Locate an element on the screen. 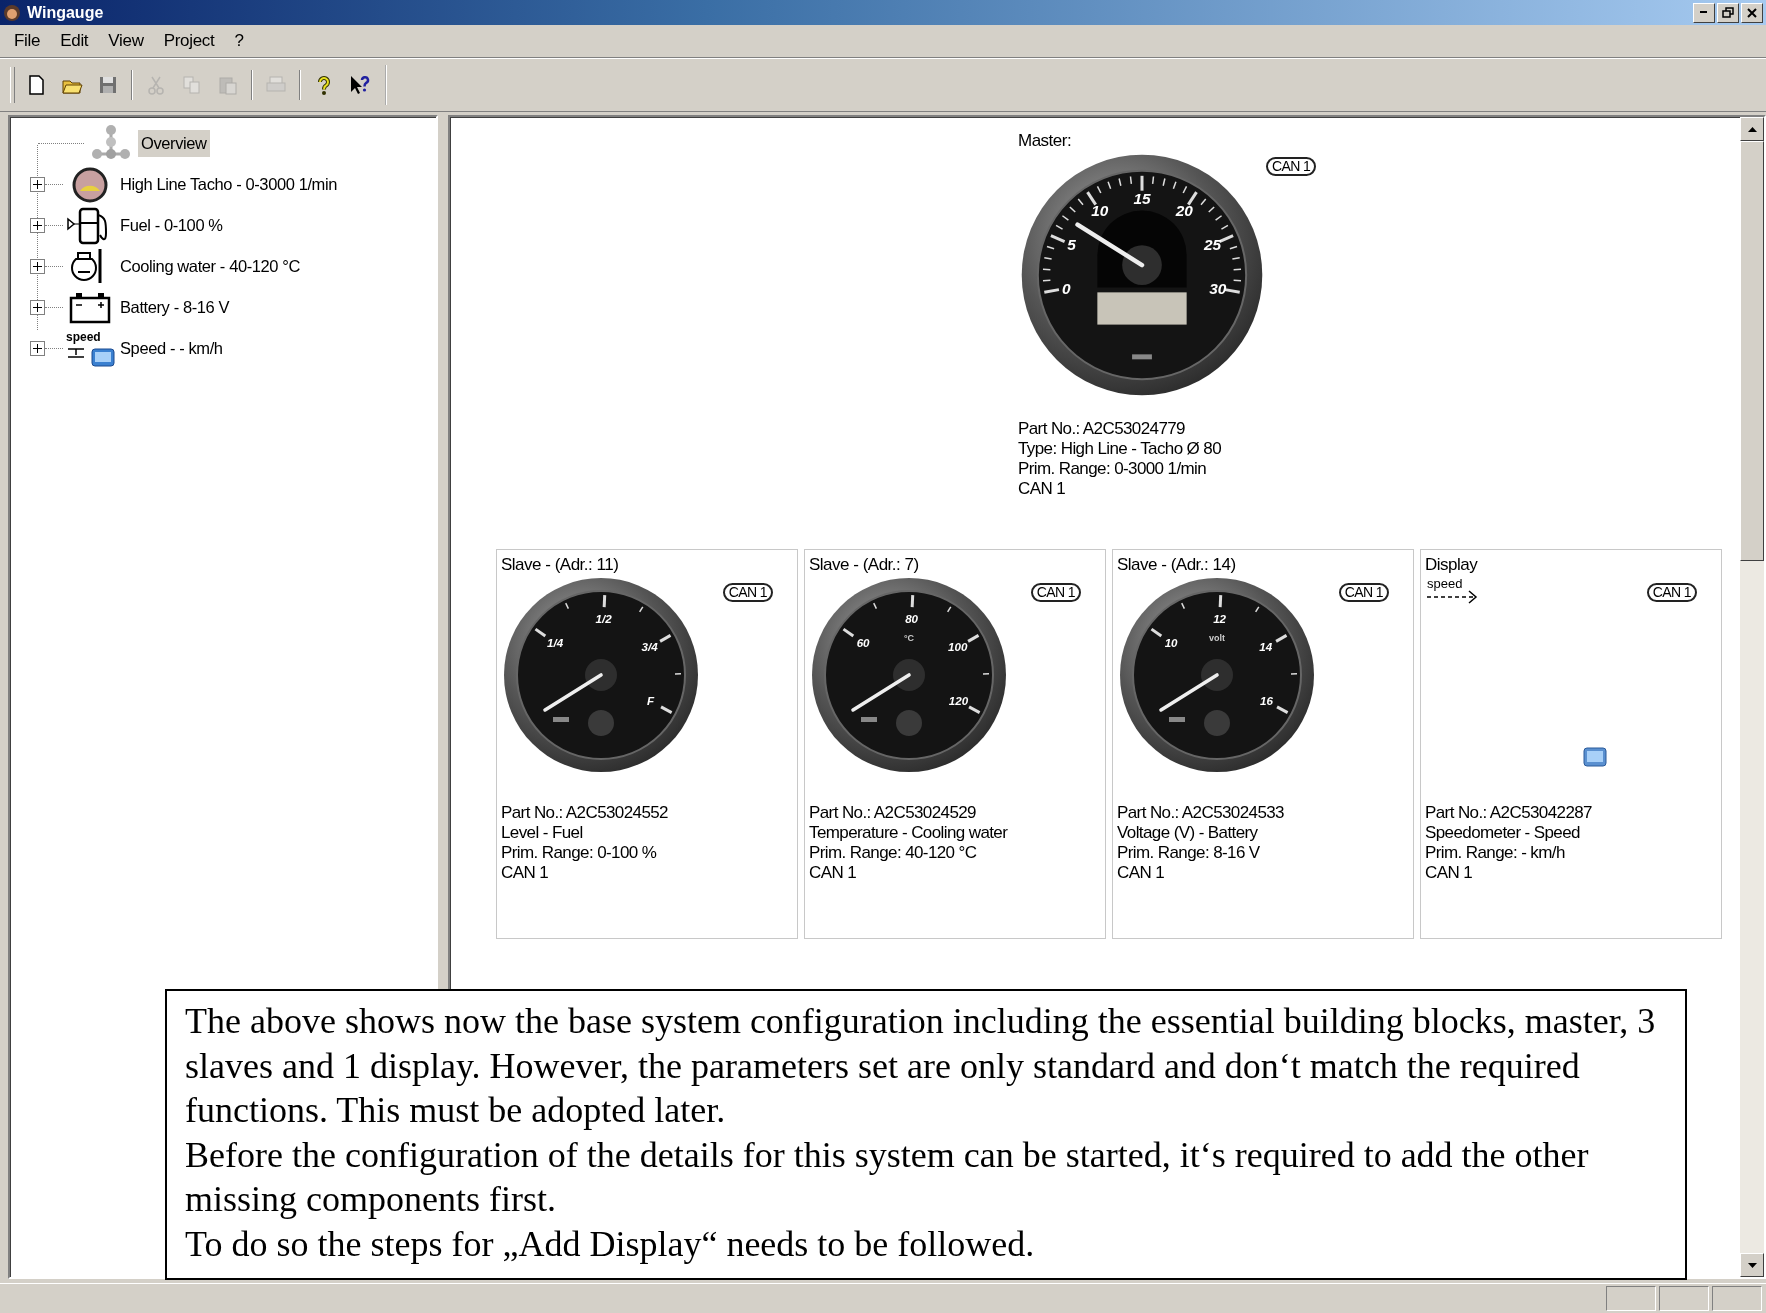  device-info: Prim. Range: 0-3000 1/min is located at coordinates (1113, 469).